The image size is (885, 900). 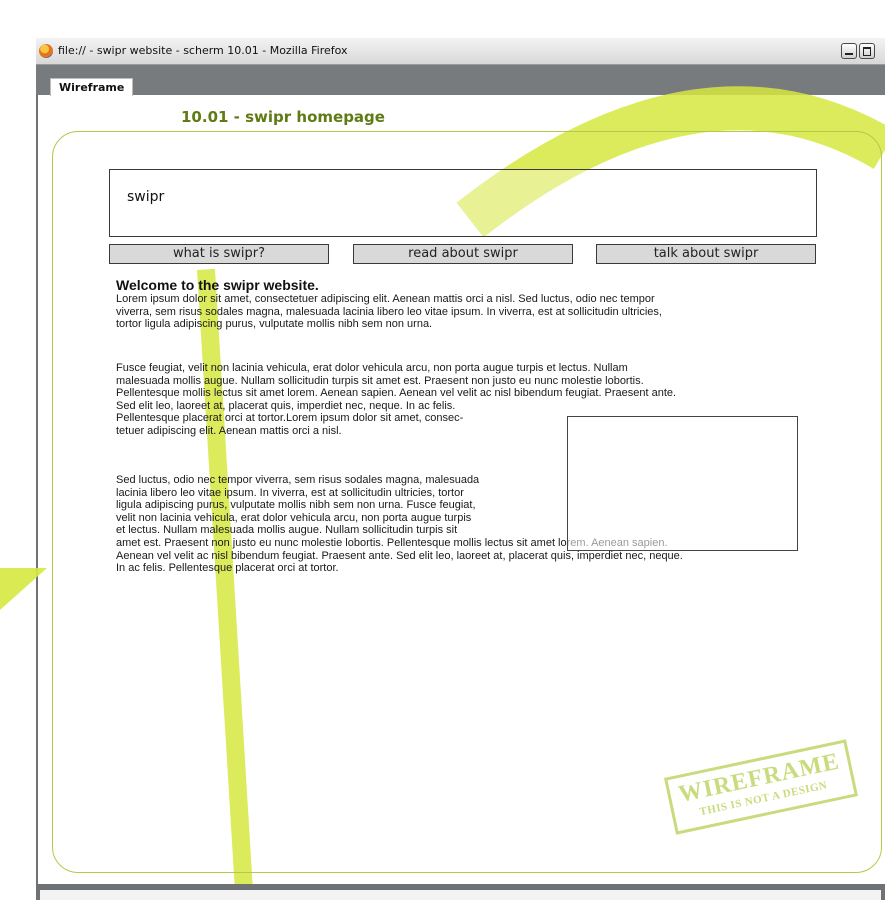 What do you see at coordinates (145, 197) in the screenshot?
I see `site-logo: swipr` at bounding box center [145, 197].